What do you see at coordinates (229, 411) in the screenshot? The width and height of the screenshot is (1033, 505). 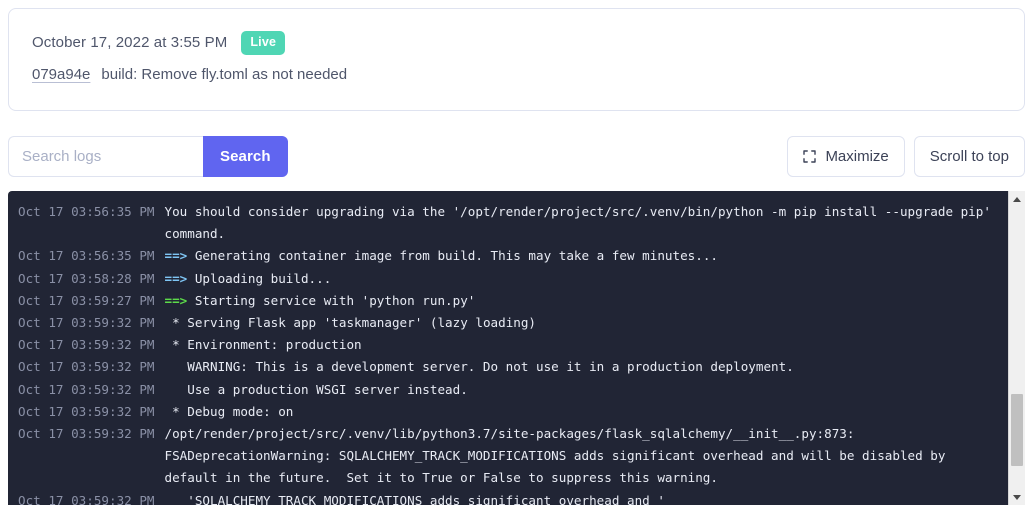 I see `log-message: * Debug mode: on` at bounding box center [229, 411].